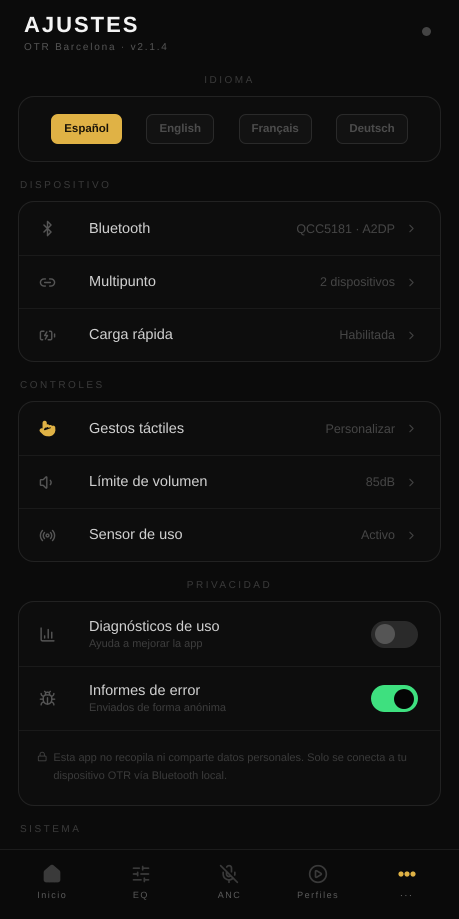 This screenshot has height=919, width=459. I want to click on nav-item: ···, so click(407, 882).